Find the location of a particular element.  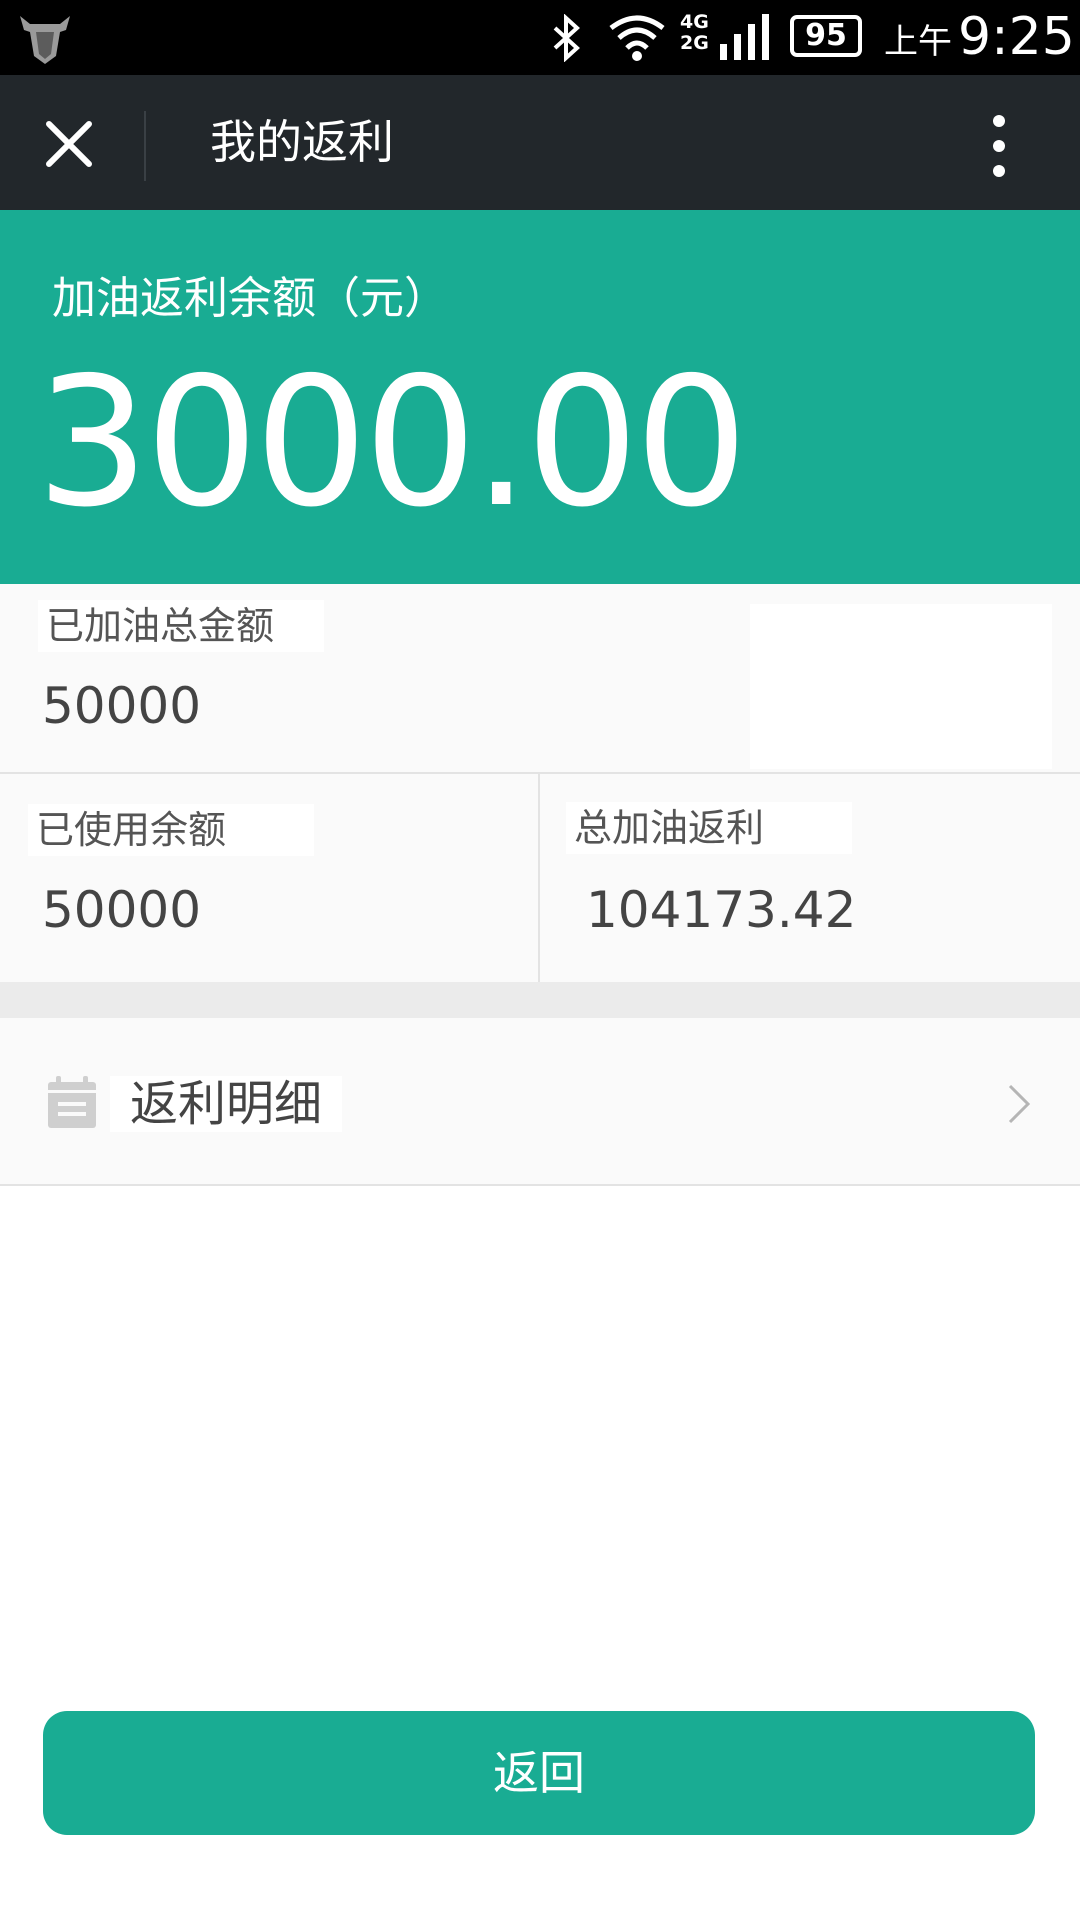

calendar-icon is located at coordinates (72, 1102).